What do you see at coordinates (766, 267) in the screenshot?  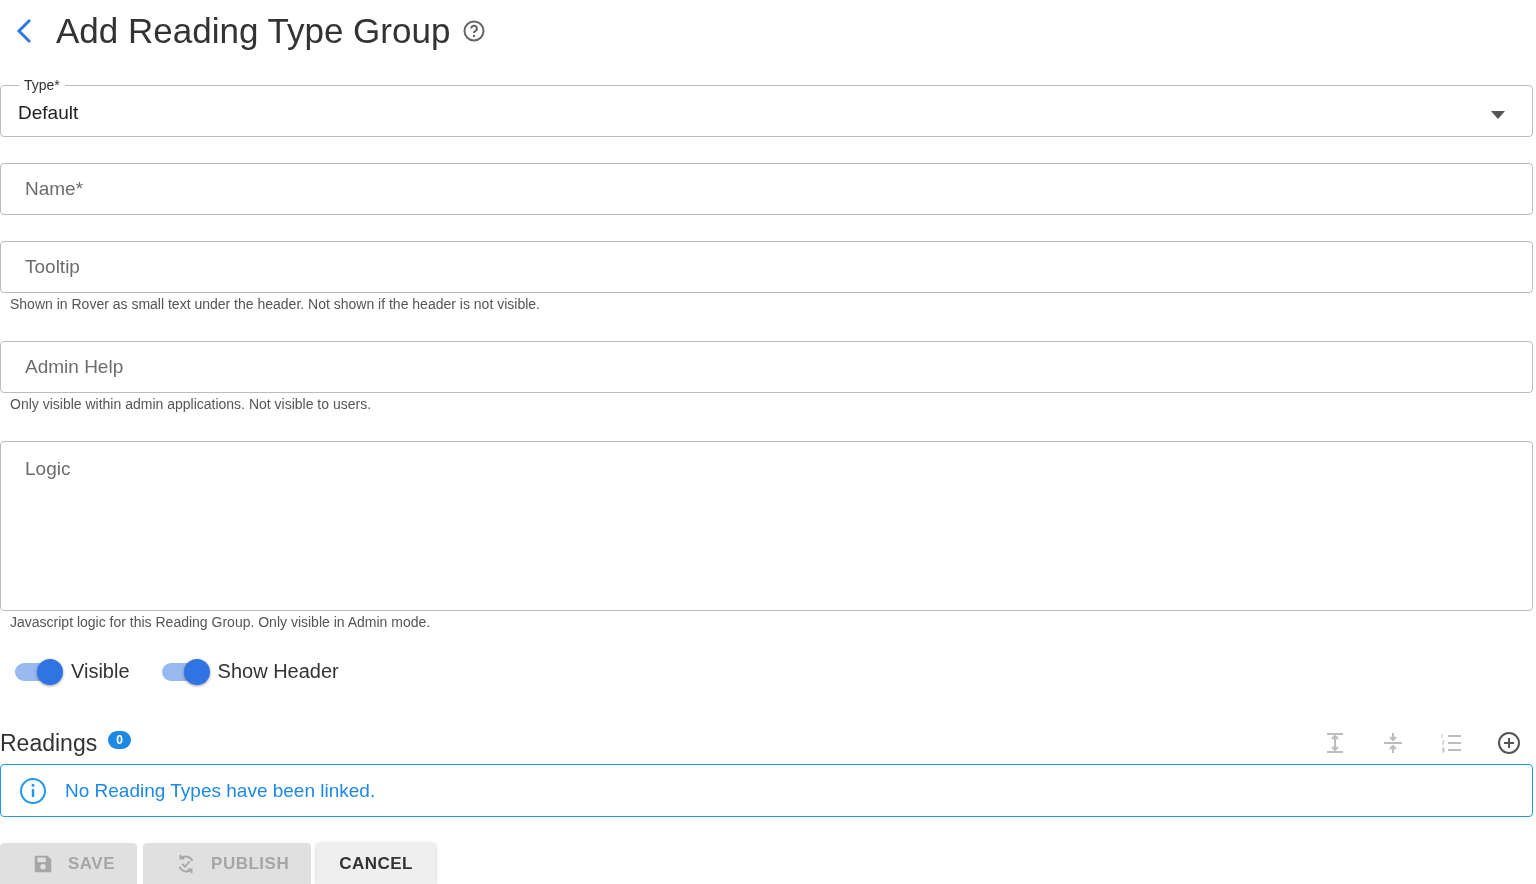 I see `text-input-field: Tooltip` at bounding box center [766, 267].